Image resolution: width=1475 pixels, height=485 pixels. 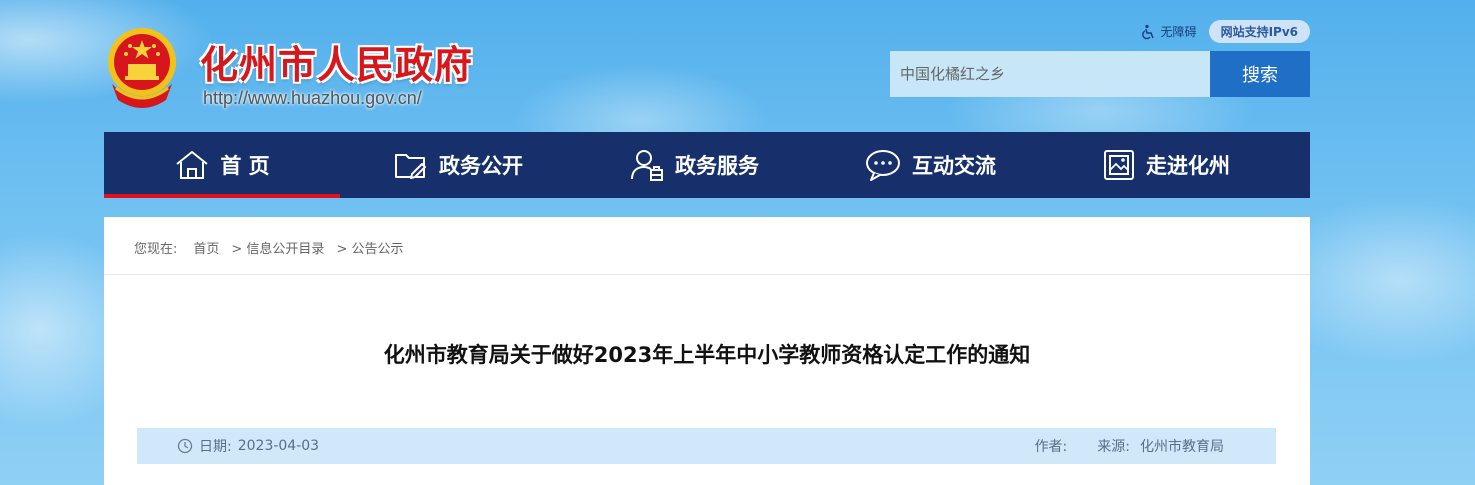 I want to click on breadcrumb-prefix: 您现在:, so click(x=156, y=249).